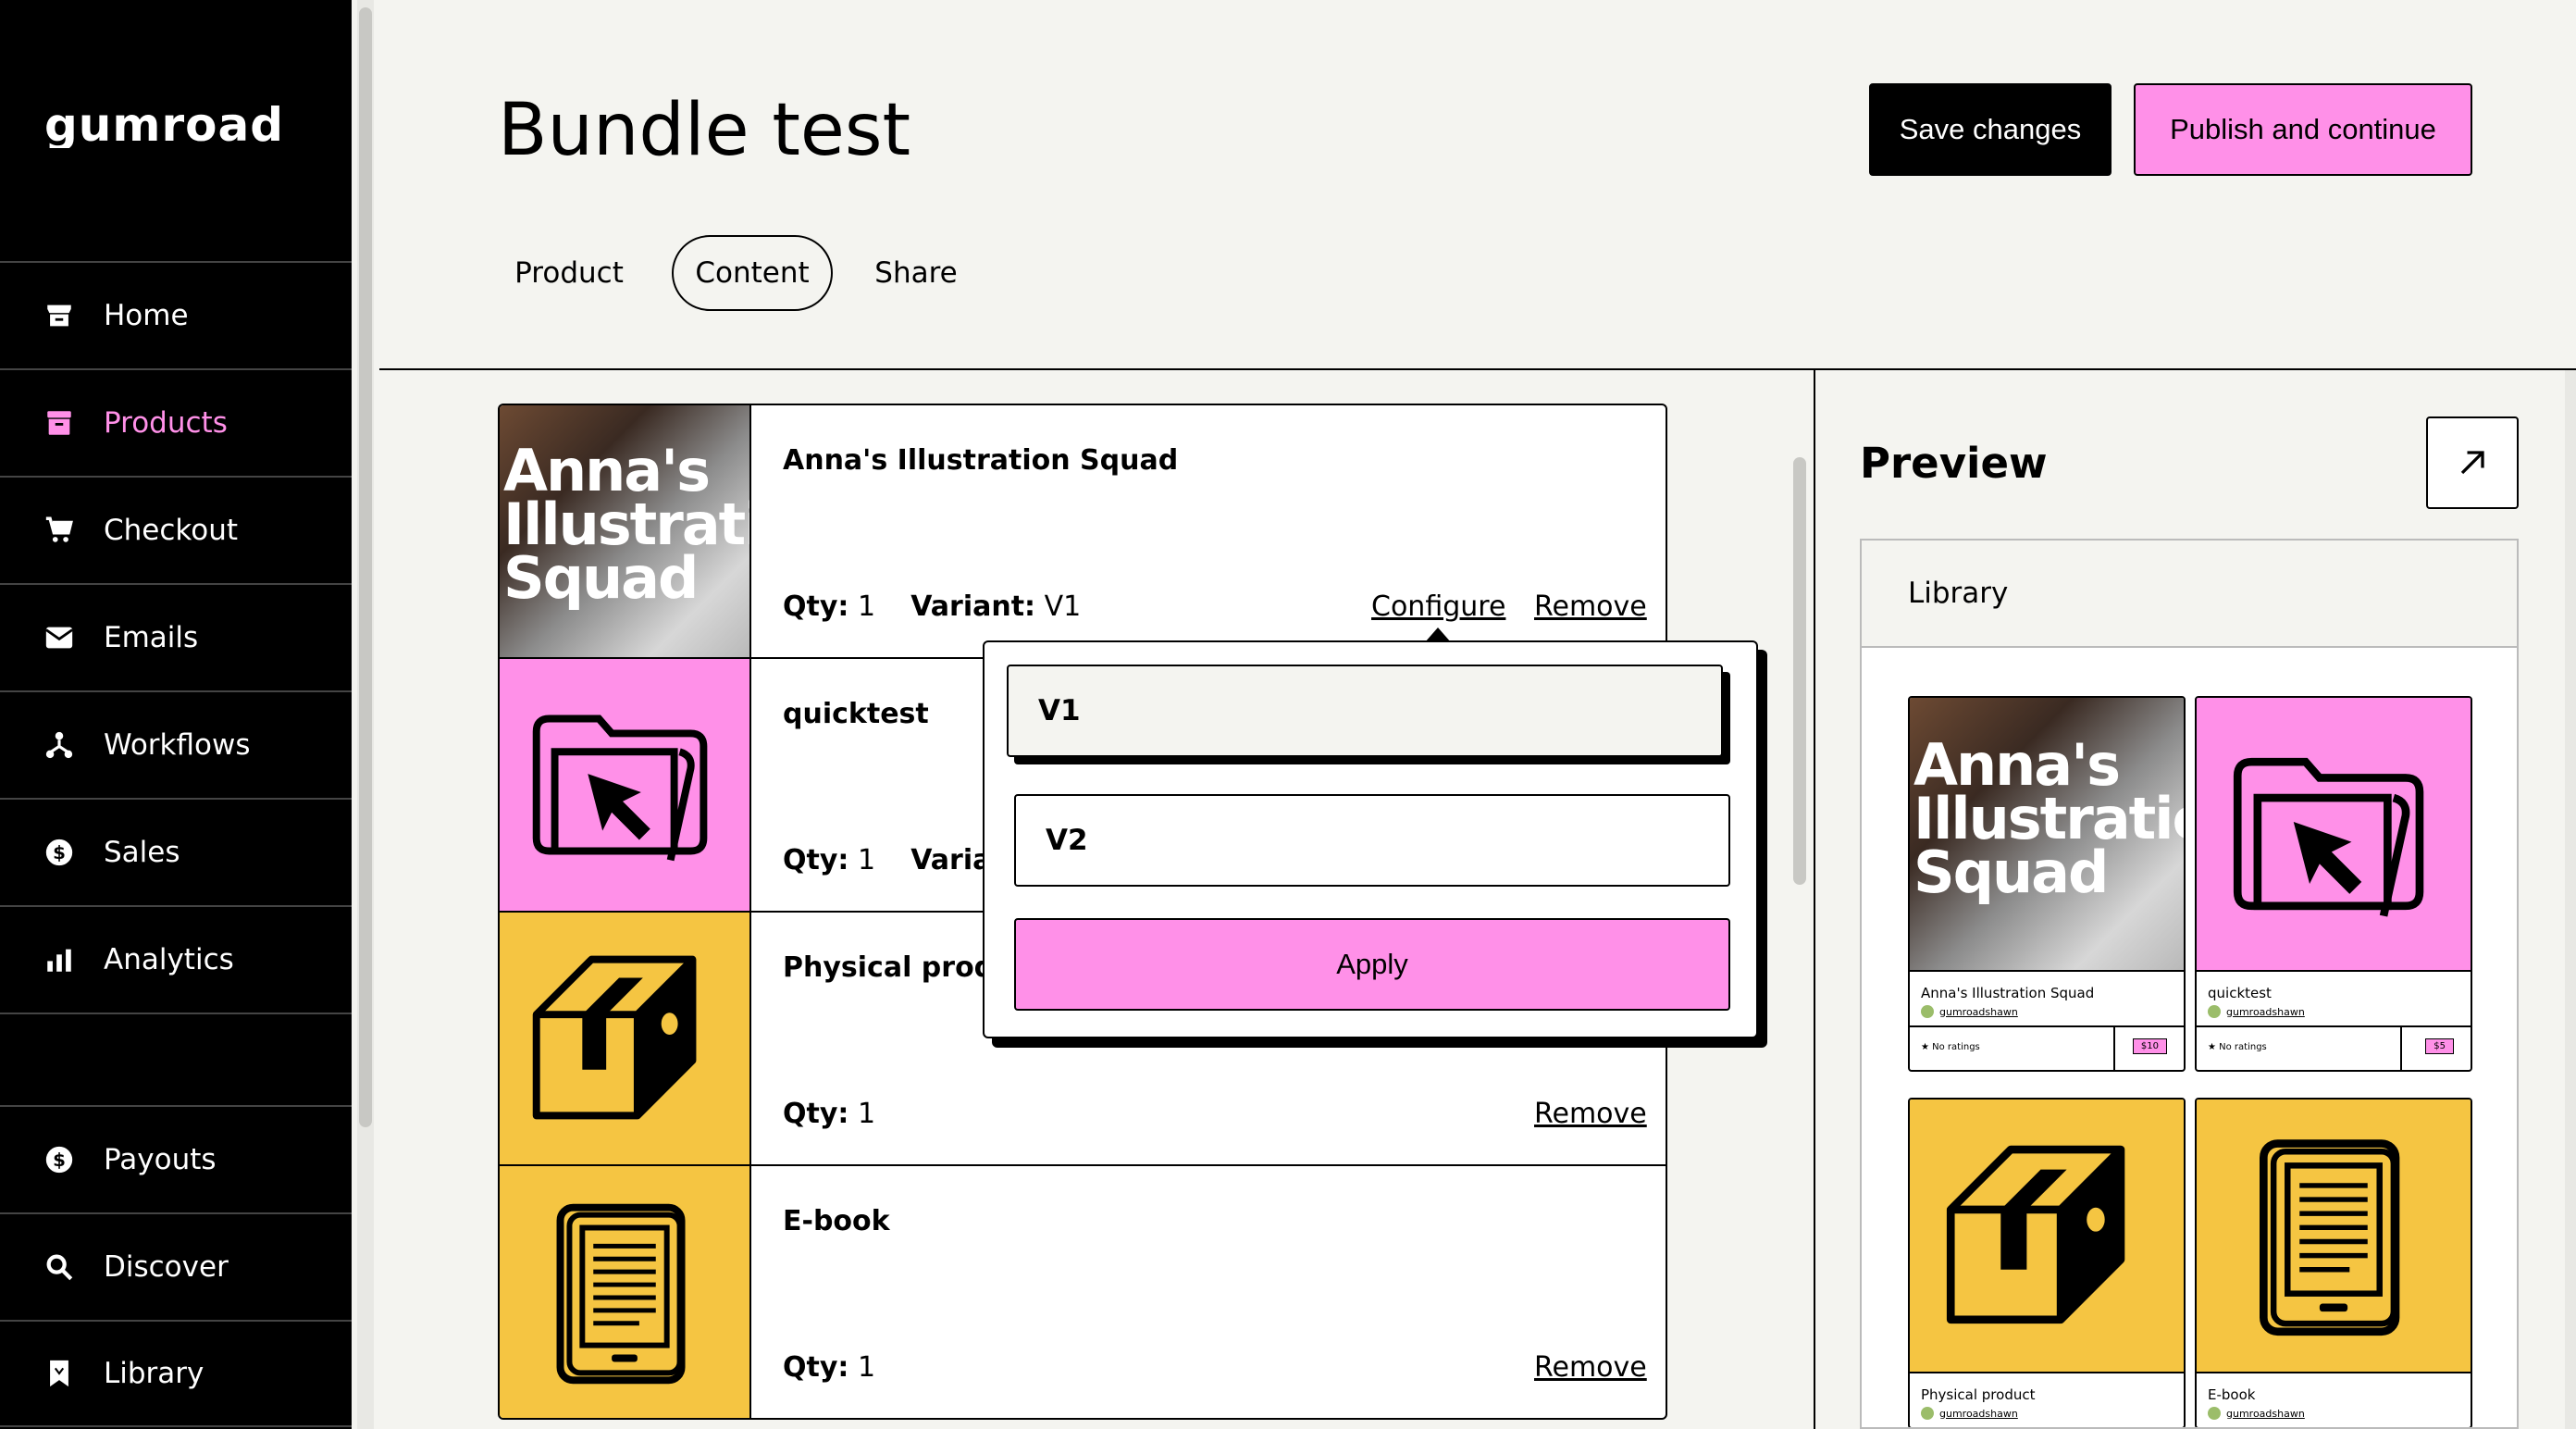 The image size is (2576, 1429). Describe the element at coordinates (164, 125) in the screenshot. I see `svg-text: gumroad` at that location.